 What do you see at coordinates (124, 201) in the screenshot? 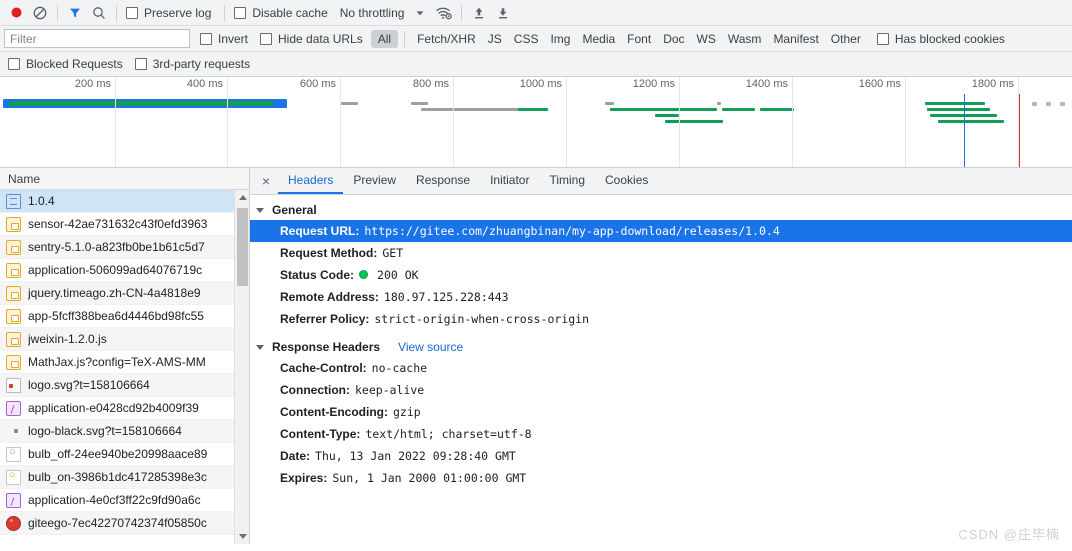
I see `request-list-item: 1.0.4` at bounding box center [124, 201].